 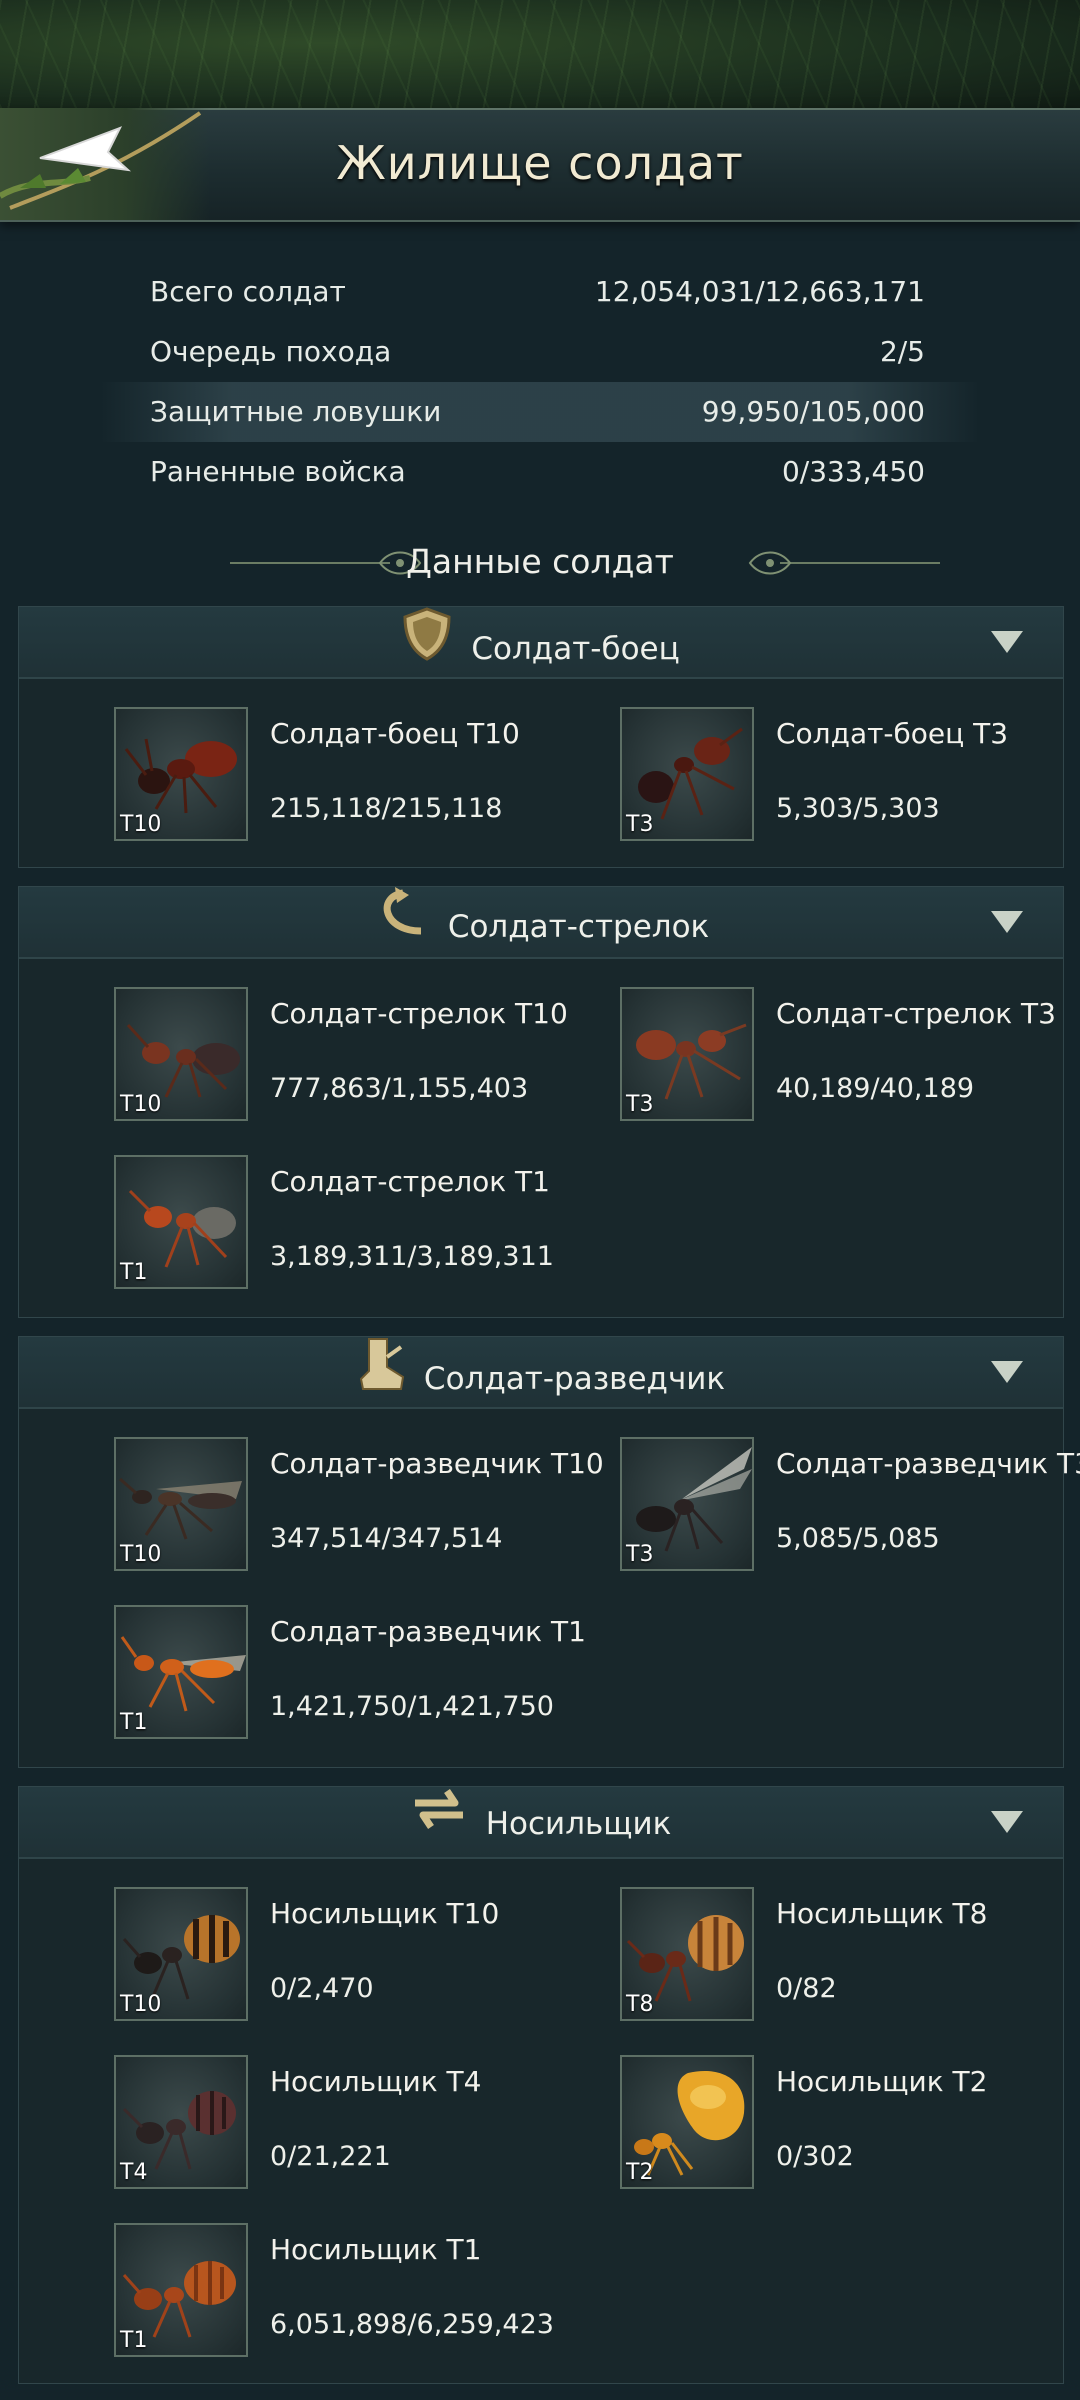 What do you see at coordinates (850, 1057) in the screenshot?
I see `unit-card: T3 Солдат-стрелок T3 40,189/40,189` at bounding box center [850, 1057].